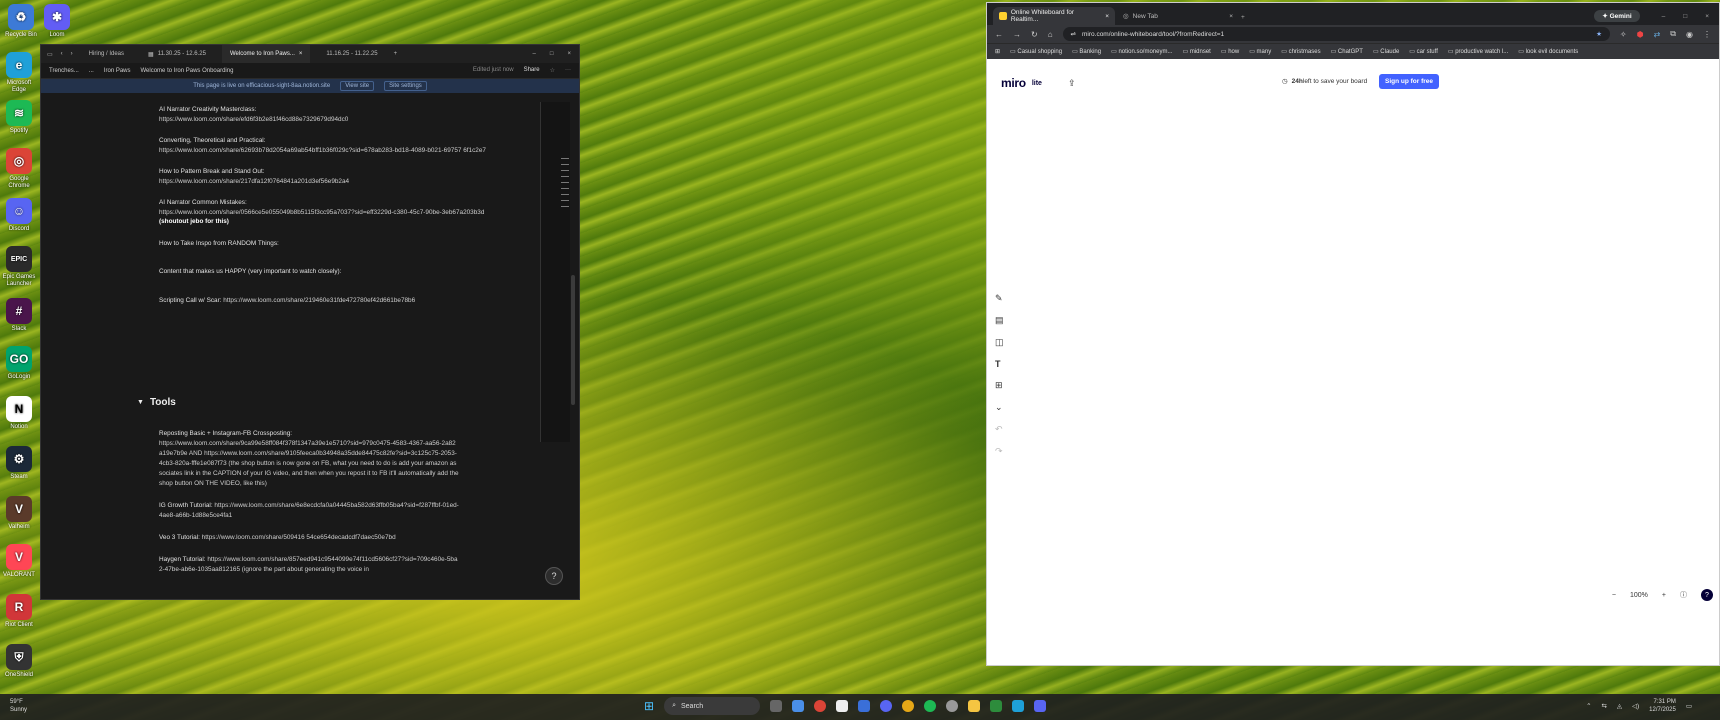  Describe the element at coordinates (999, 34) in the screenshot. I see `back-icon: ←` at that location.